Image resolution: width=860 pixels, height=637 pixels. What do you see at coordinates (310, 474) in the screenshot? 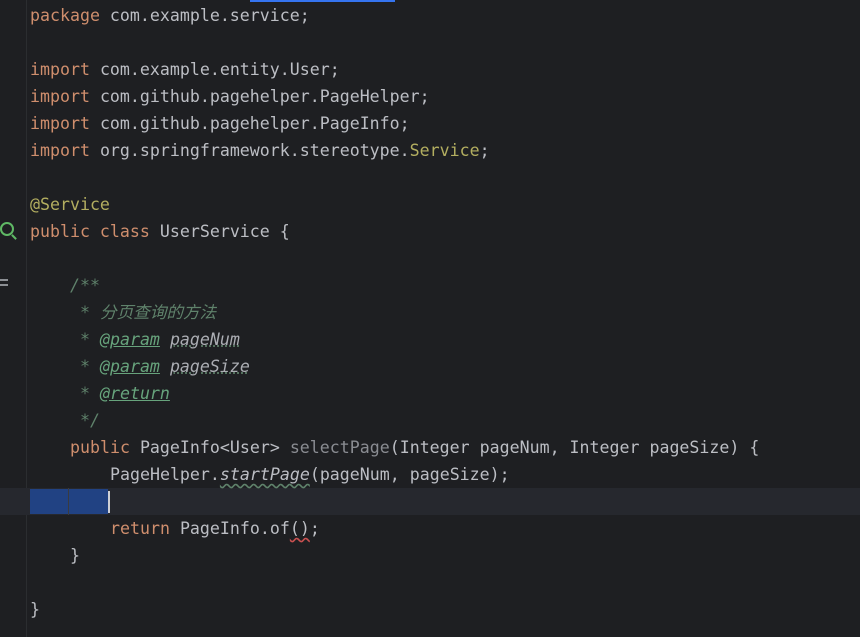
I see `code-line-call: PageHelper.startPage(pageNum, pageSize);` at bounding box center [310, 474].